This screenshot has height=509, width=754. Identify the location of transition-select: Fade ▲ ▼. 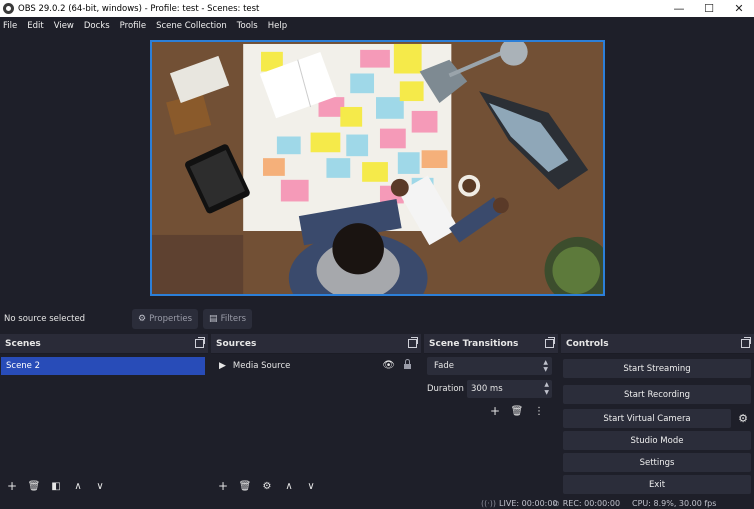
(489, 366).